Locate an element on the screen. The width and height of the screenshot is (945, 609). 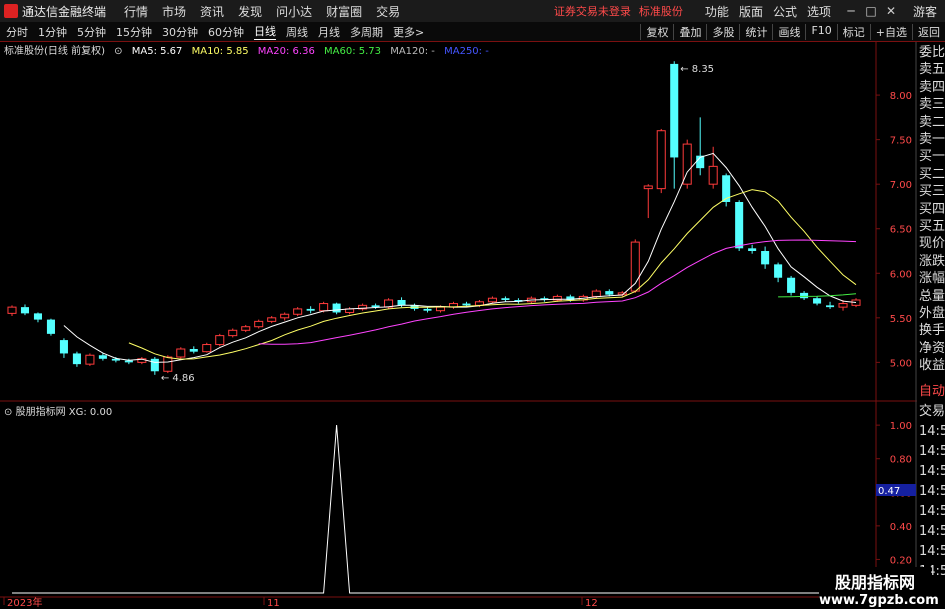
quote-field-label: 换手 is located at coordinates (932, 331).